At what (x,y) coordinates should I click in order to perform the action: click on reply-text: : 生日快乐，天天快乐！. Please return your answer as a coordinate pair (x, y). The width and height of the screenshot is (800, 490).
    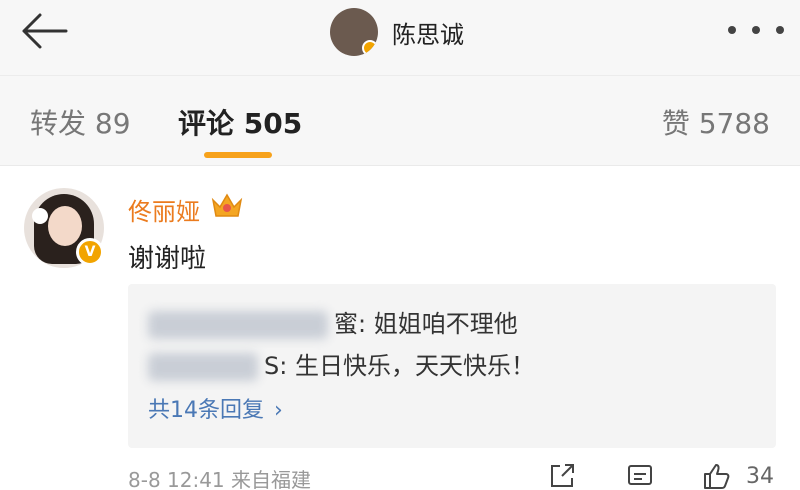
    Looking at the image, I should click on (407, 366).